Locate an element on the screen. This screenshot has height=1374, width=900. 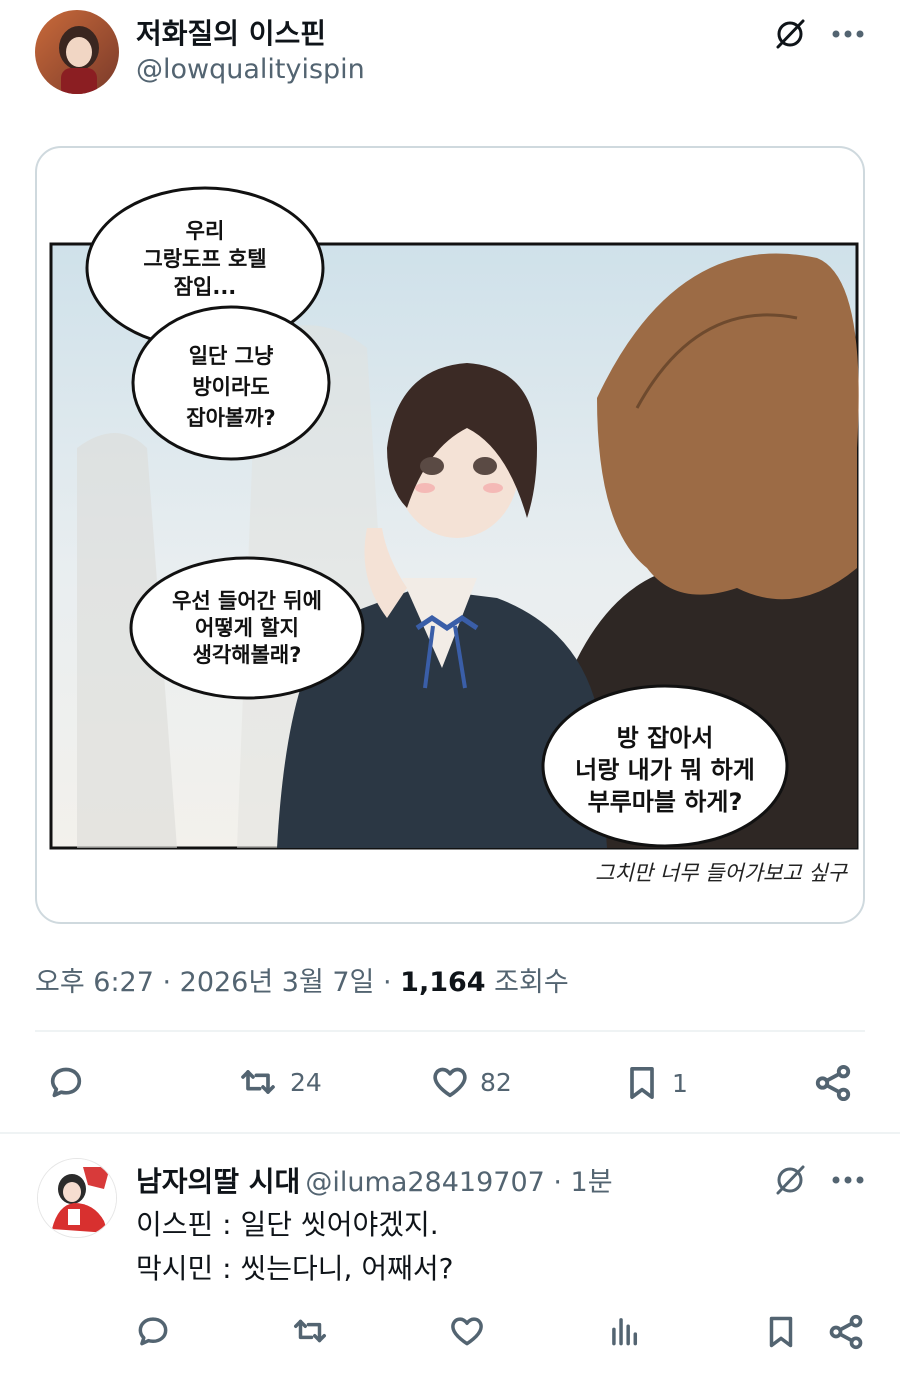
views-icon is located at coordinates (625, 1332).